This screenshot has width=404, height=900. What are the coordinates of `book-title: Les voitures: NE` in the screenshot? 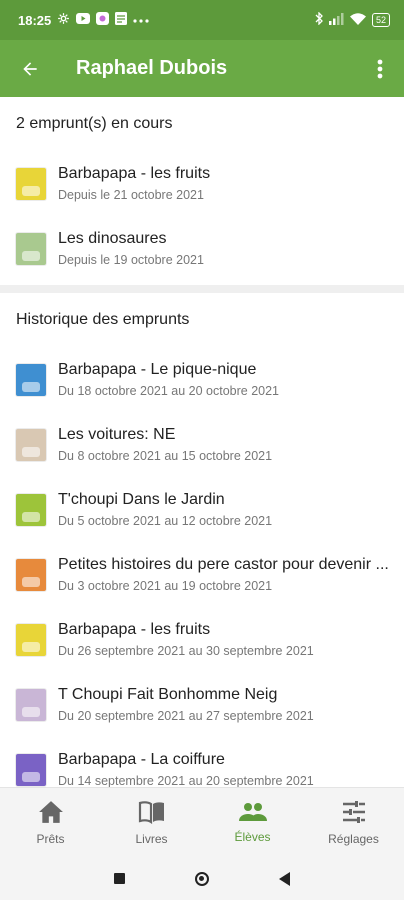 It's located at (117, 434).